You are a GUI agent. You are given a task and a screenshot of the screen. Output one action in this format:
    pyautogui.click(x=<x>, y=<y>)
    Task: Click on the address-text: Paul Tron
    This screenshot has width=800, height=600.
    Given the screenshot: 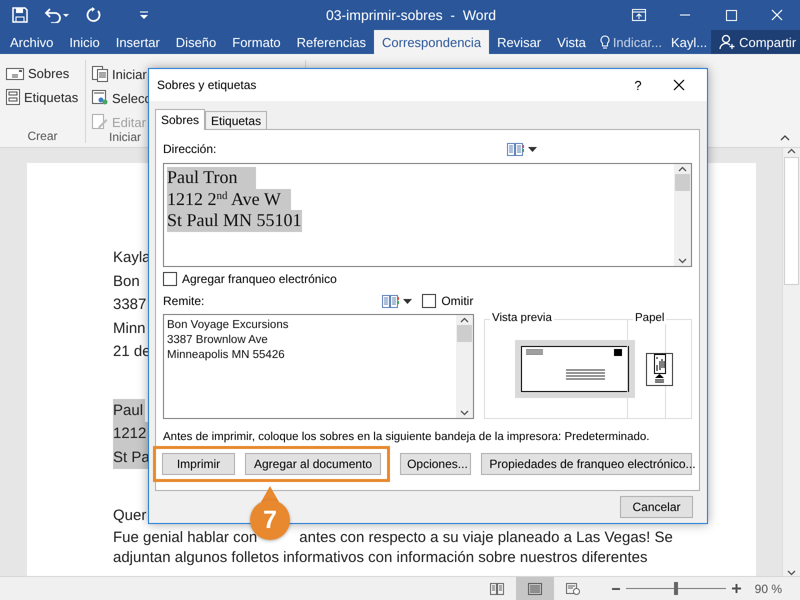 What is the action you would take?
    pyautogui.click(x=211, y=177)
    